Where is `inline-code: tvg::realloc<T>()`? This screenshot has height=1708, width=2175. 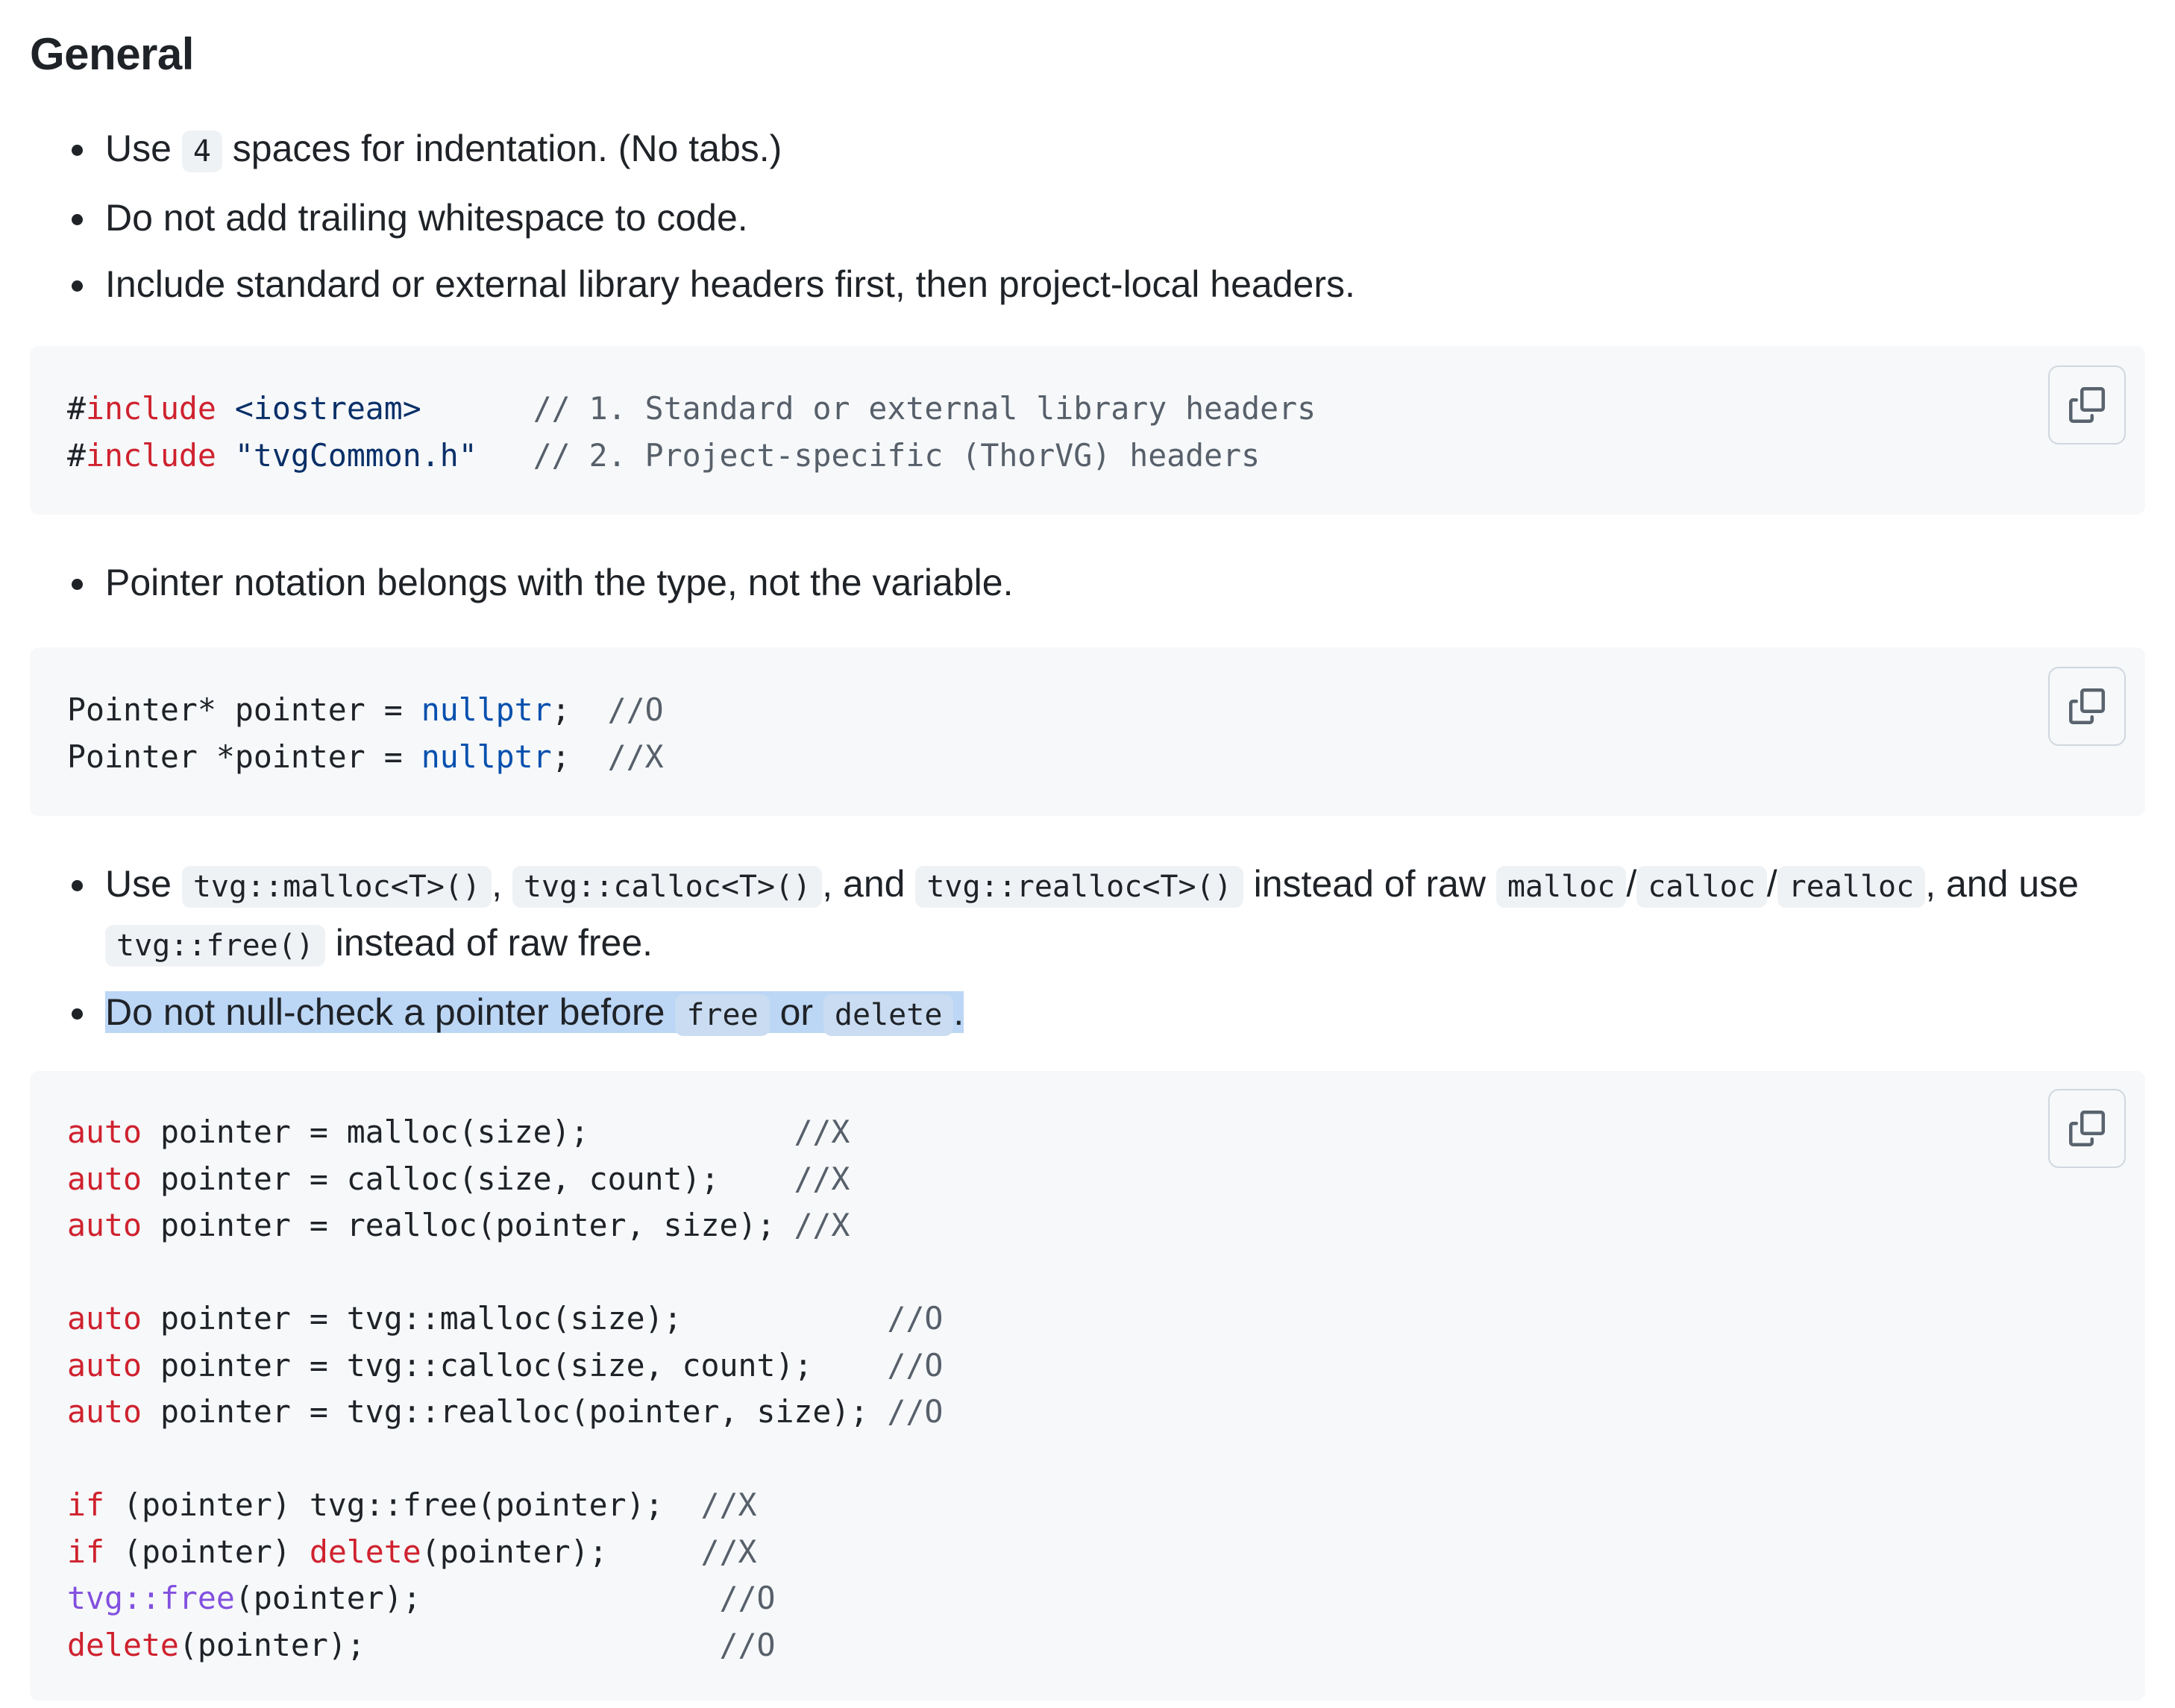 inline-code: tvg::realloc<T>() is located at coordinates (1079, 887).